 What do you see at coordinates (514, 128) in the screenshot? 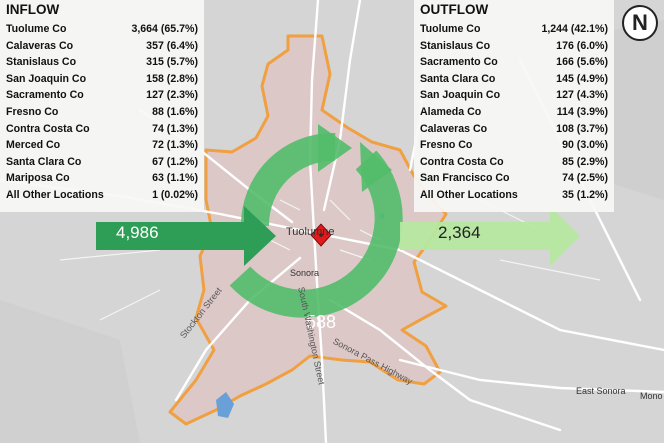
I see `outflow-row: Calaveras Co 108 (3.7%)` at bounding box center [514, 128].